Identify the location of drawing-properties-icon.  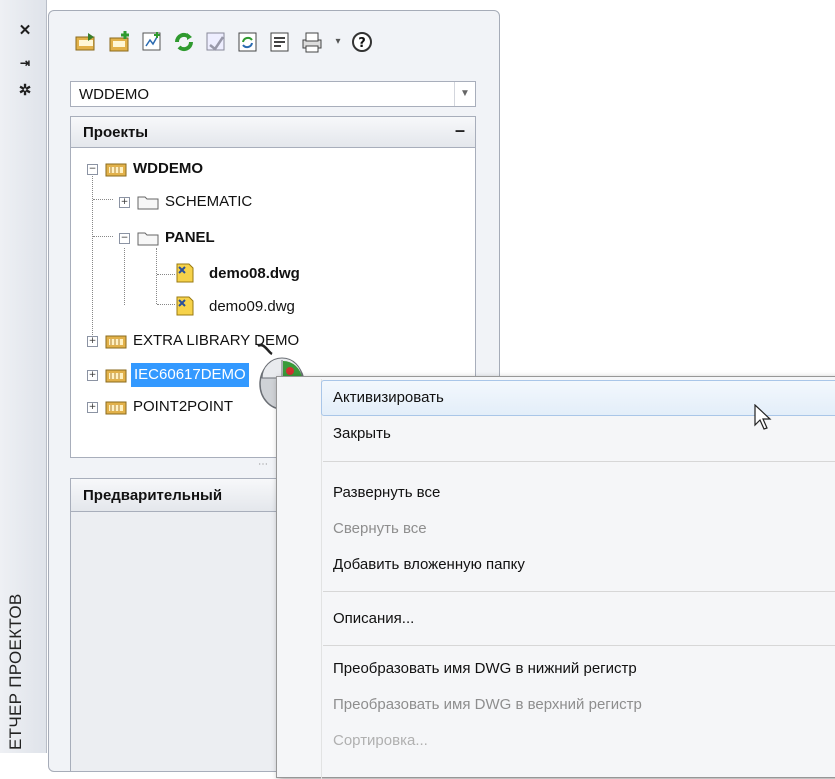
(280, 42).